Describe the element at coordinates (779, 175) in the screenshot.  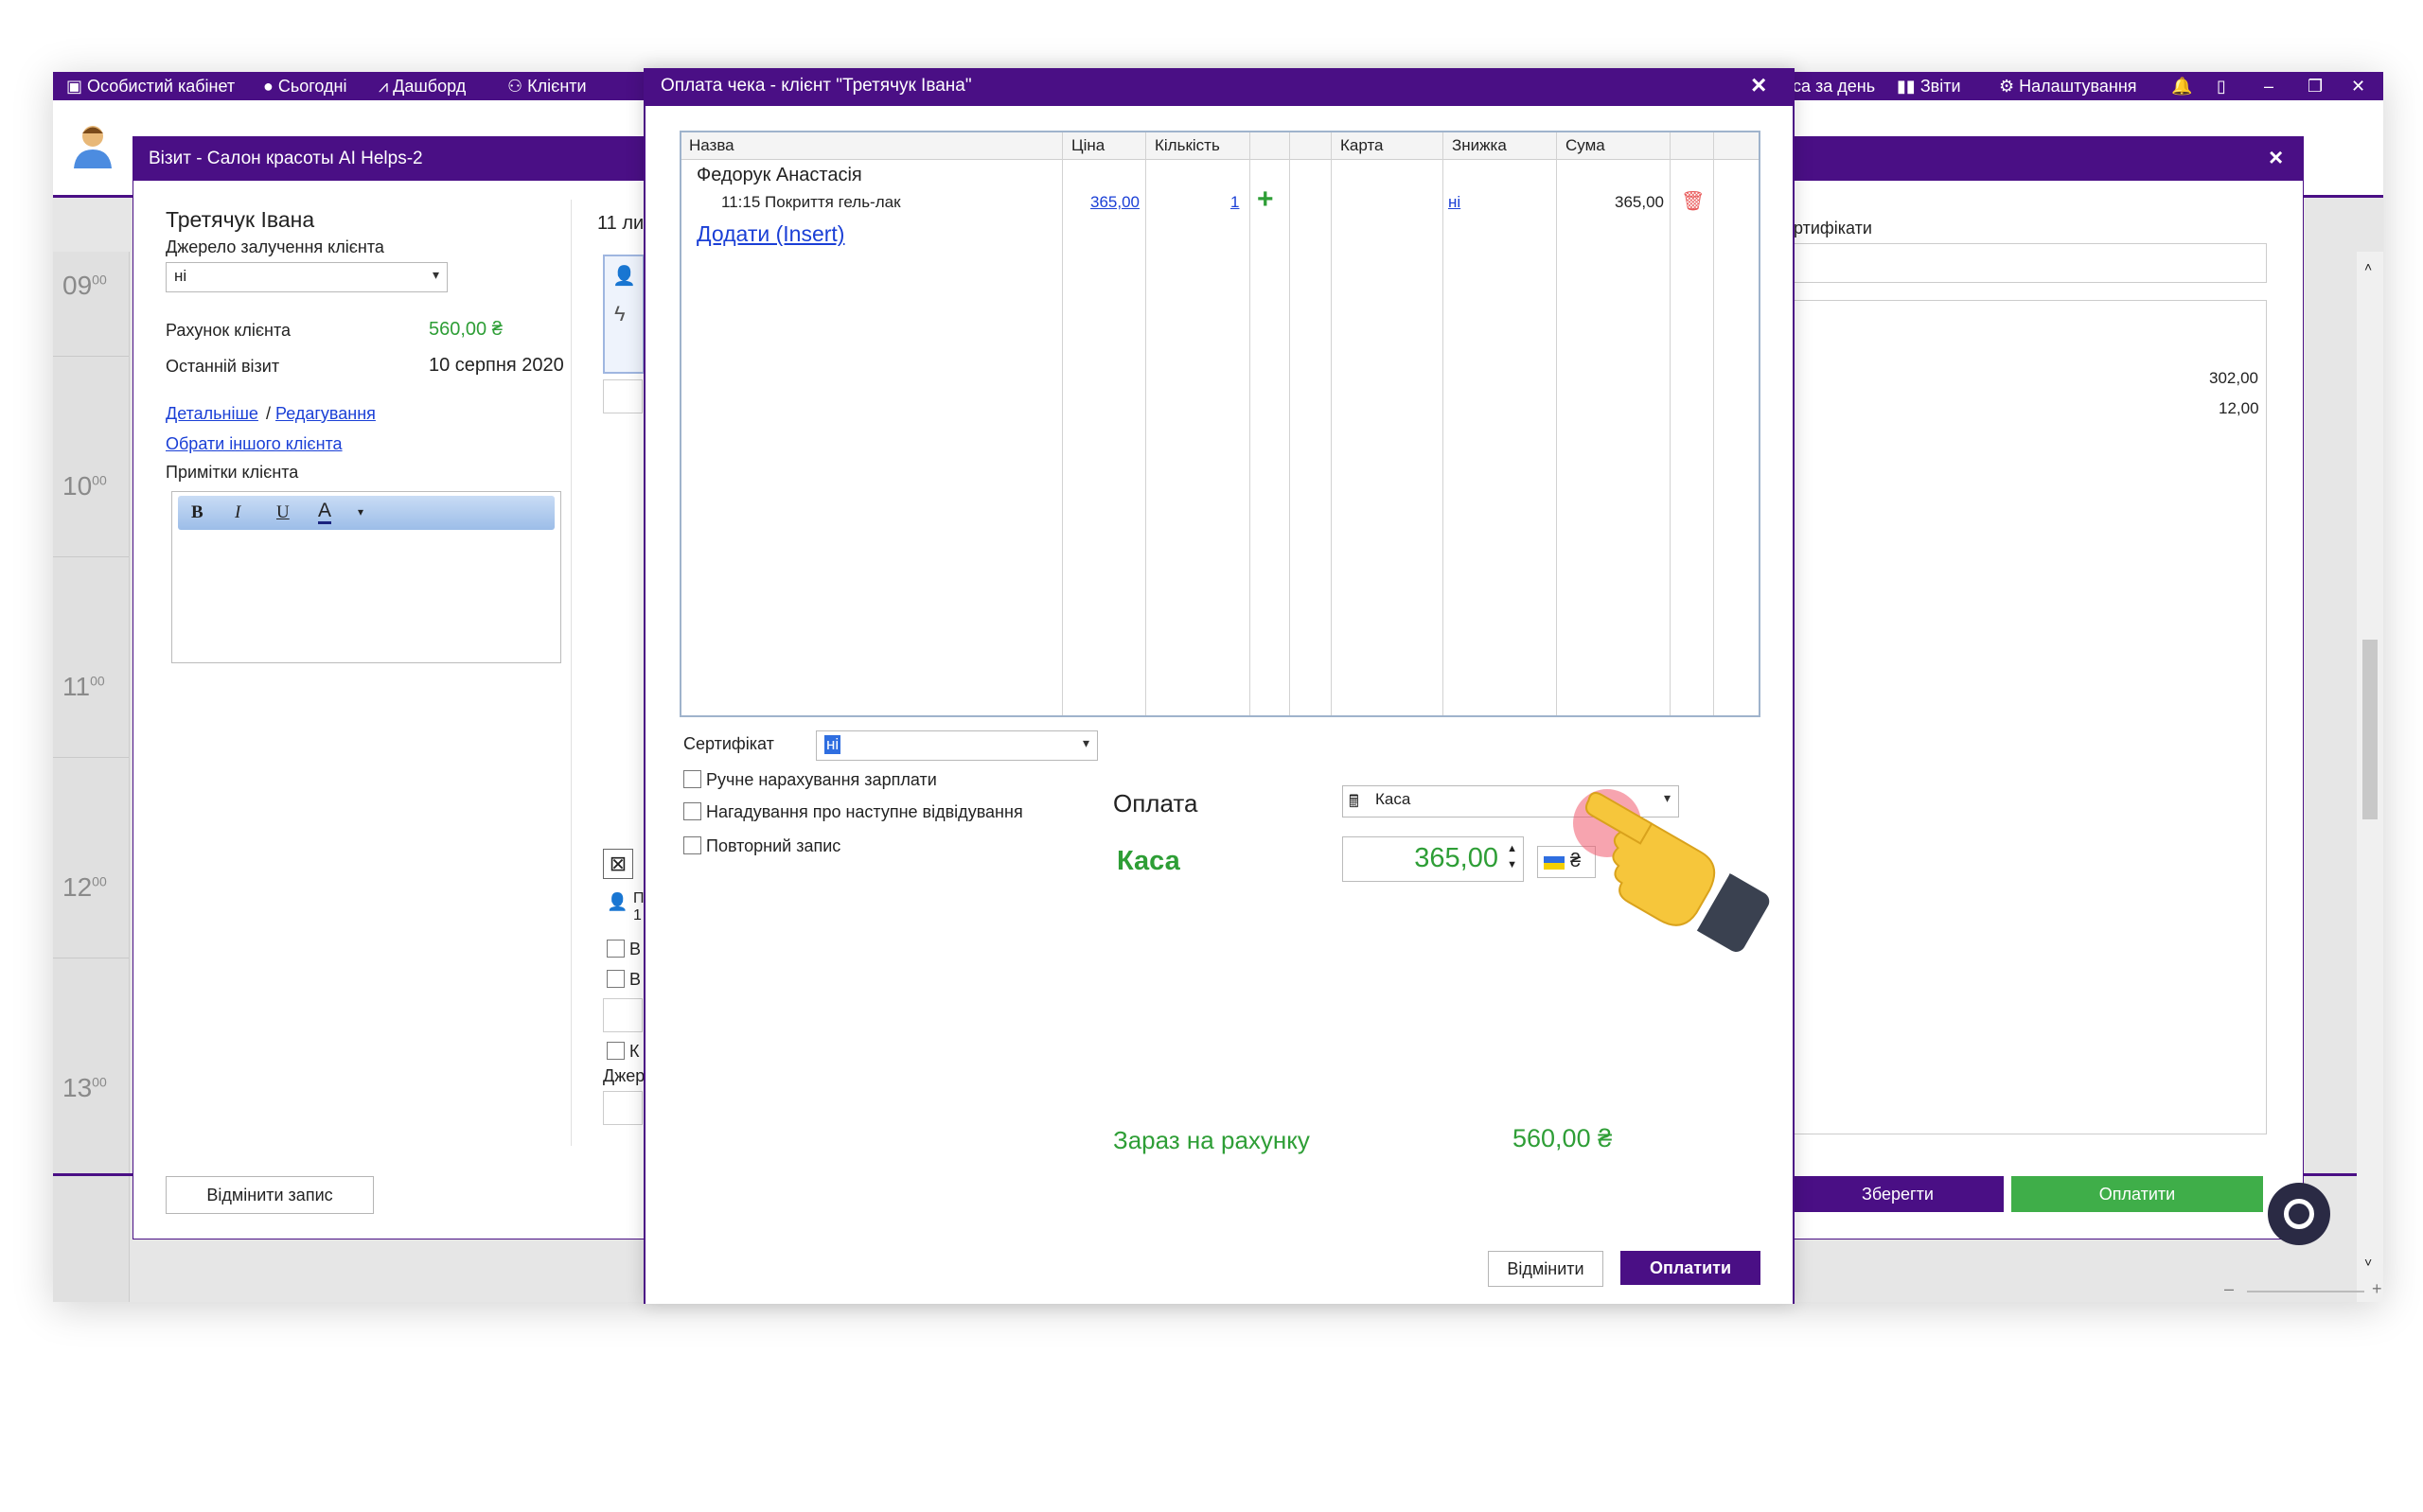
I see `master-name: Федорук Анастасія` at that location.